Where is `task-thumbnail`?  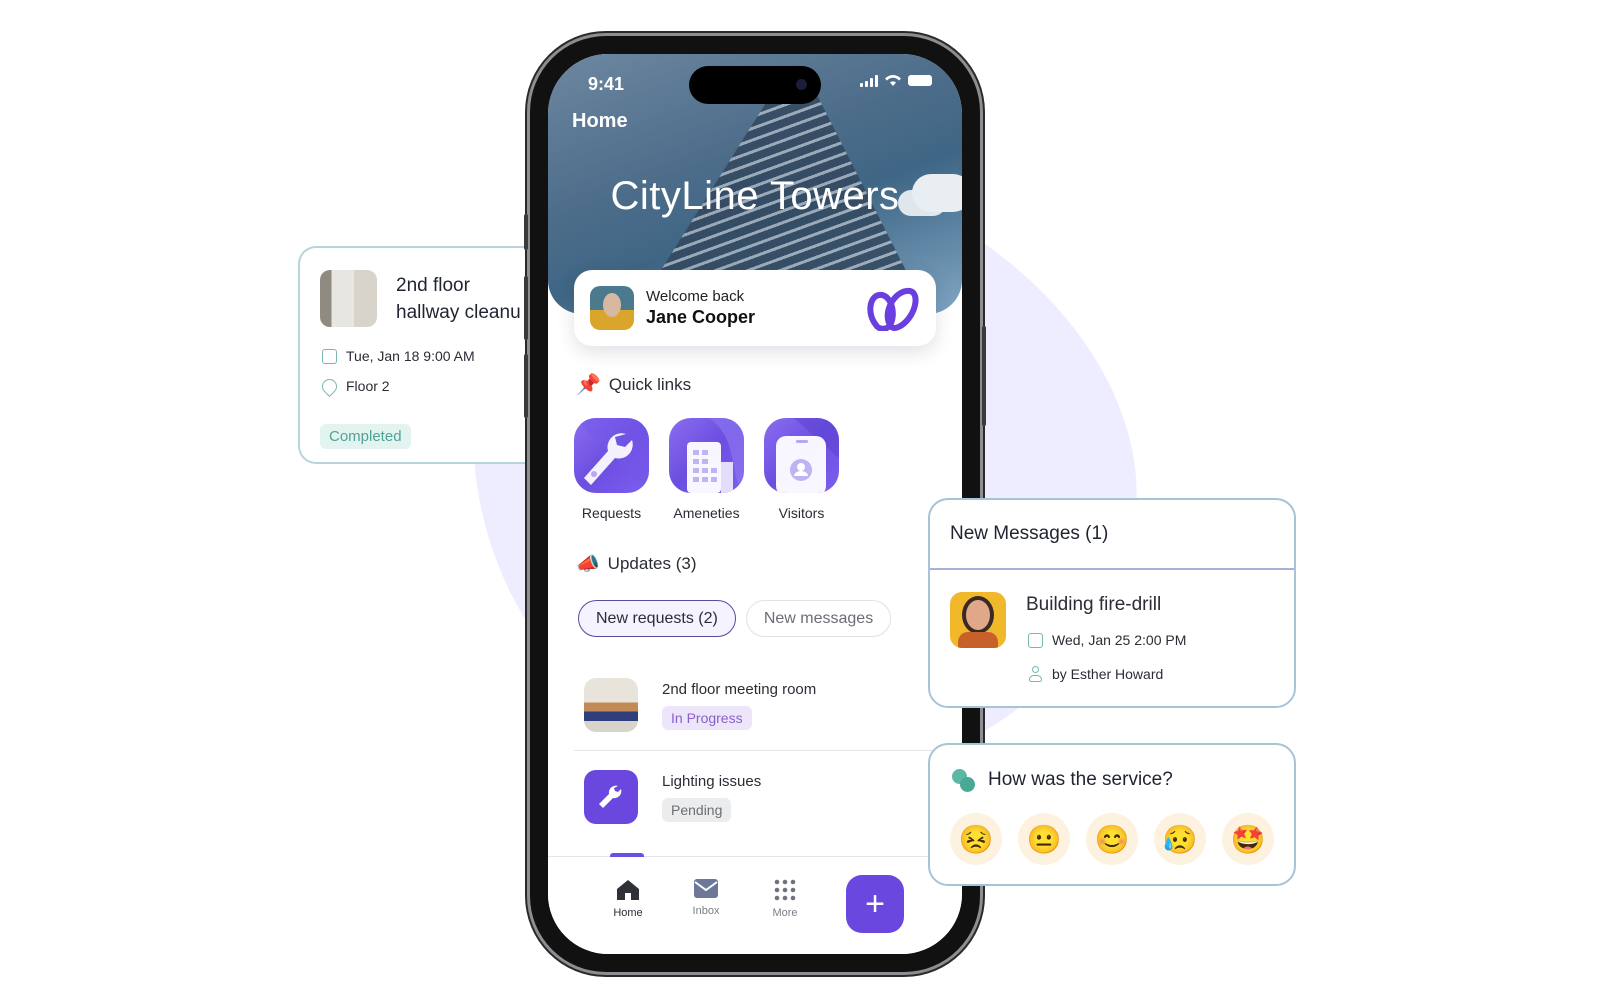
task-thumbnail is located at coordinates (348, 298).